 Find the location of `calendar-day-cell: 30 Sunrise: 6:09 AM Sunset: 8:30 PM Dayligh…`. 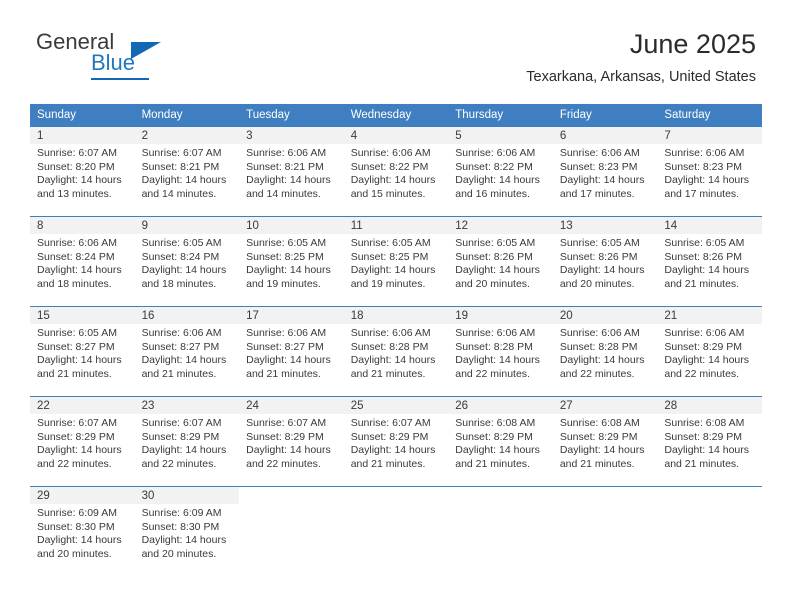

calendar-day-cell: 30 Sunrise: 6:09 AM Sunset: 8:30 PM Dayligh… is located at coordinates (187, 531).